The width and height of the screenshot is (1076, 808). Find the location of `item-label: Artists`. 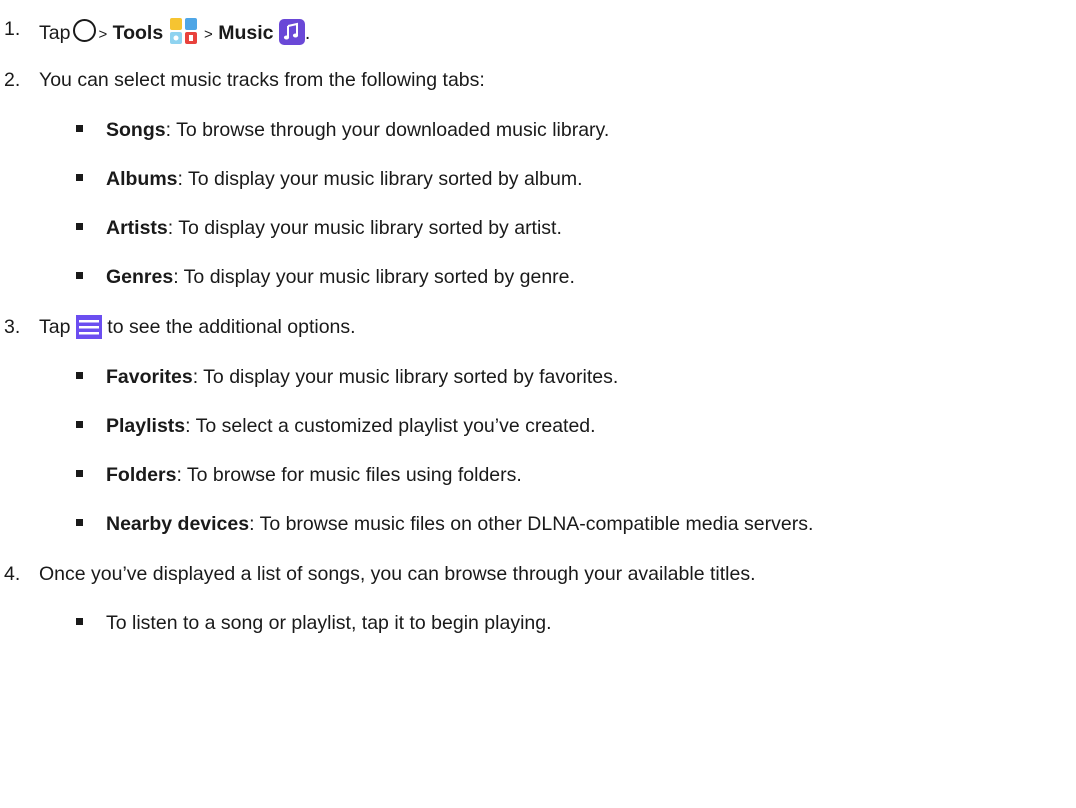

item-label: Artists is located at coordinates (137, 228).